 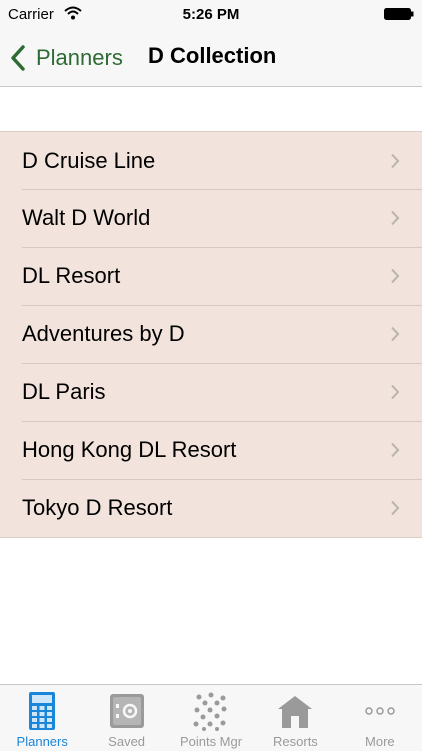 I want to click on tab-saved: Saved, so click(x=126, y=718).